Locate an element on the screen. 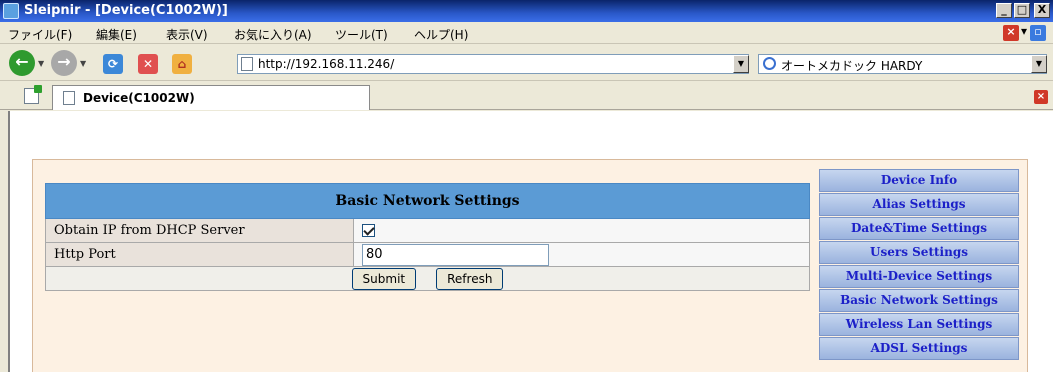 The image size is (1053, 372). new-tab-icon is located at coordinates (33, 94).